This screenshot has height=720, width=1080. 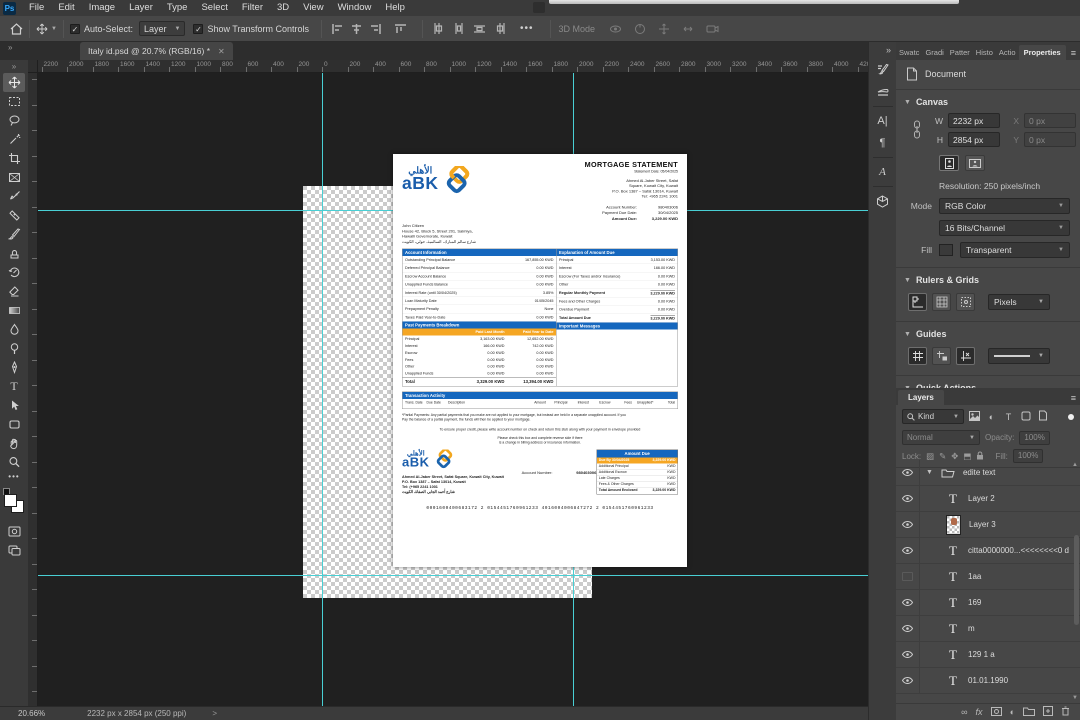 What do you see at coordinates (960, 52) in the screenshot?
I see `tab-patterns: Patter` at bounding box center [960, 52].